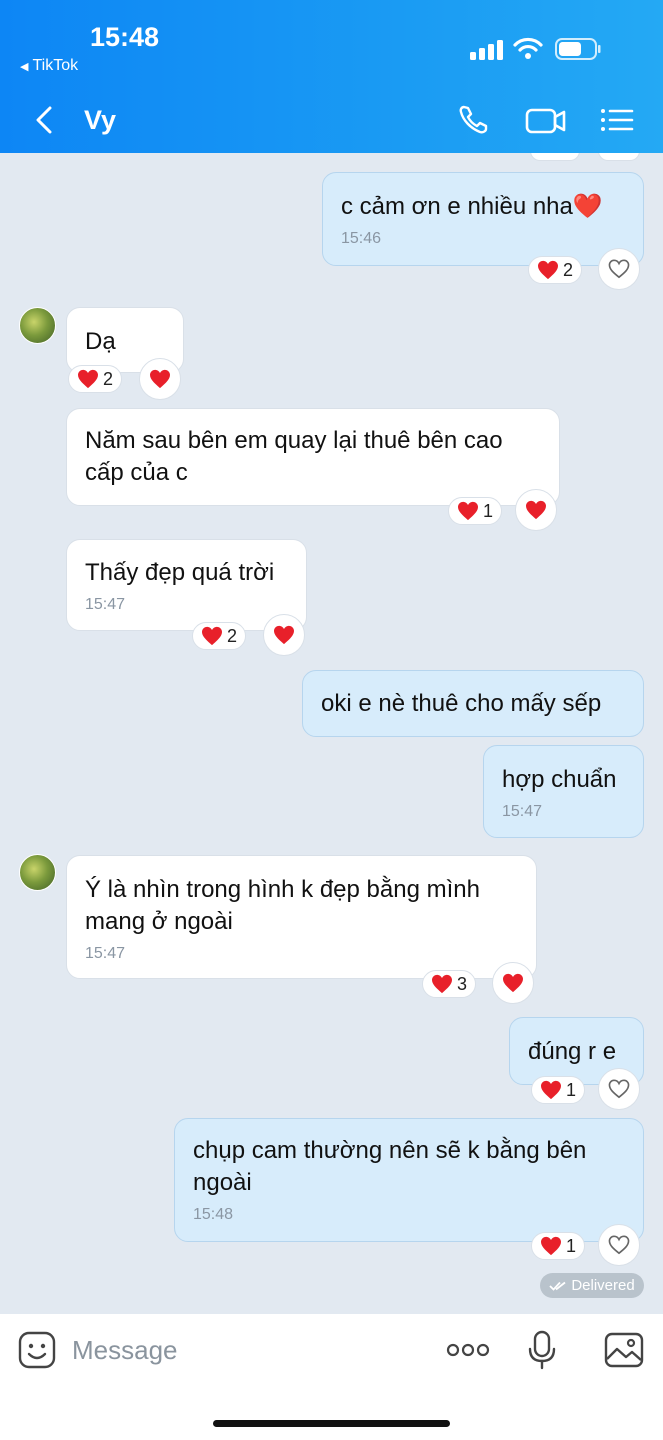  Describe the element at coordinates (578, 49) in the screenshot. I see `battery-icon` at that location.